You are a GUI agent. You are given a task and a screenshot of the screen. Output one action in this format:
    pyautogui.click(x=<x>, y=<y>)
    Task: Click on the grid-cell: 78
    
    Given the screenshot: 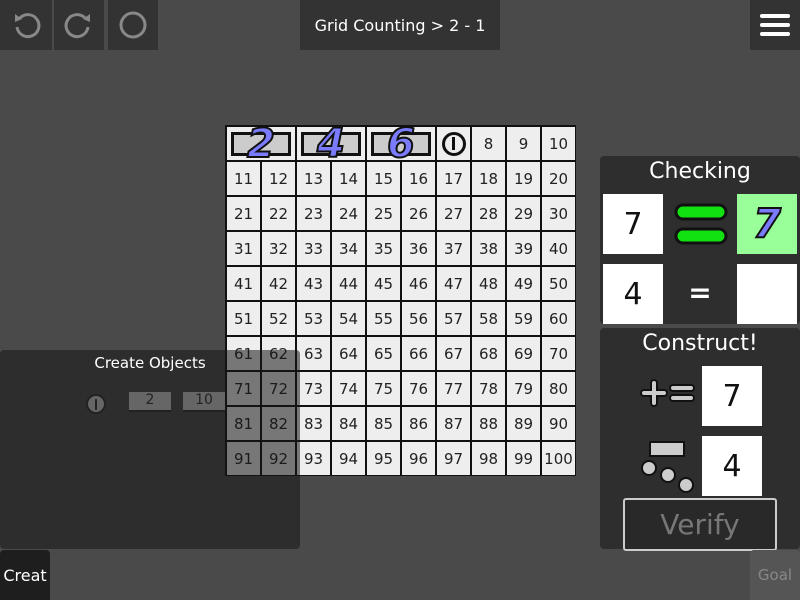 What is the action you would take?
    pyautogui.click(x=488, y=388)
    